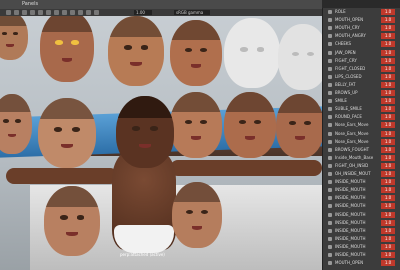 This screenshot has height=270, width=400. What do you see at coordinates (32, 12) in the screenshot?
I see `shaded-icon` at bounding box center [32, 12].